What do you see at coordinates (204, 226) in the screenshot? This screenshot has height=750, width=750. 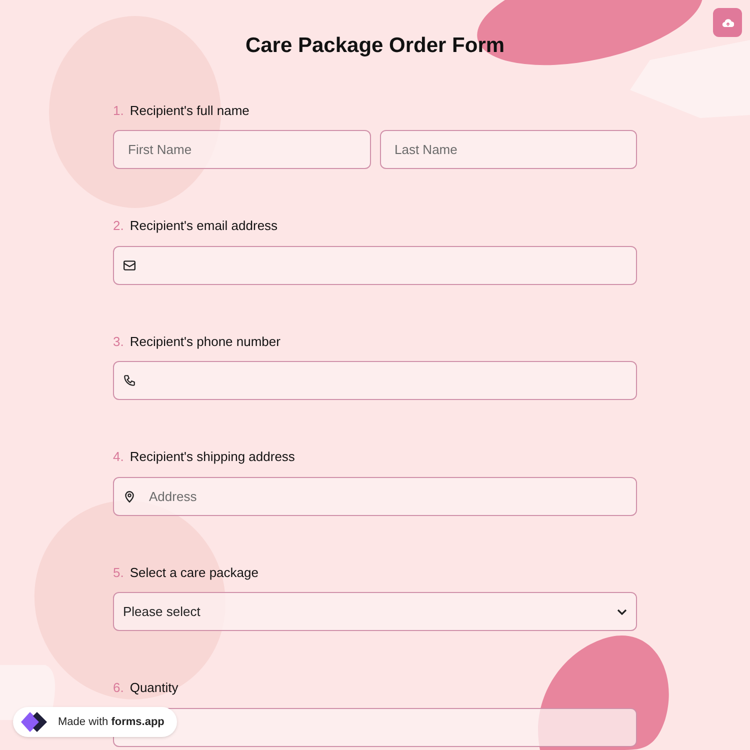 I see `question-label: Recipient's email address` at bounding box center [204, 226].